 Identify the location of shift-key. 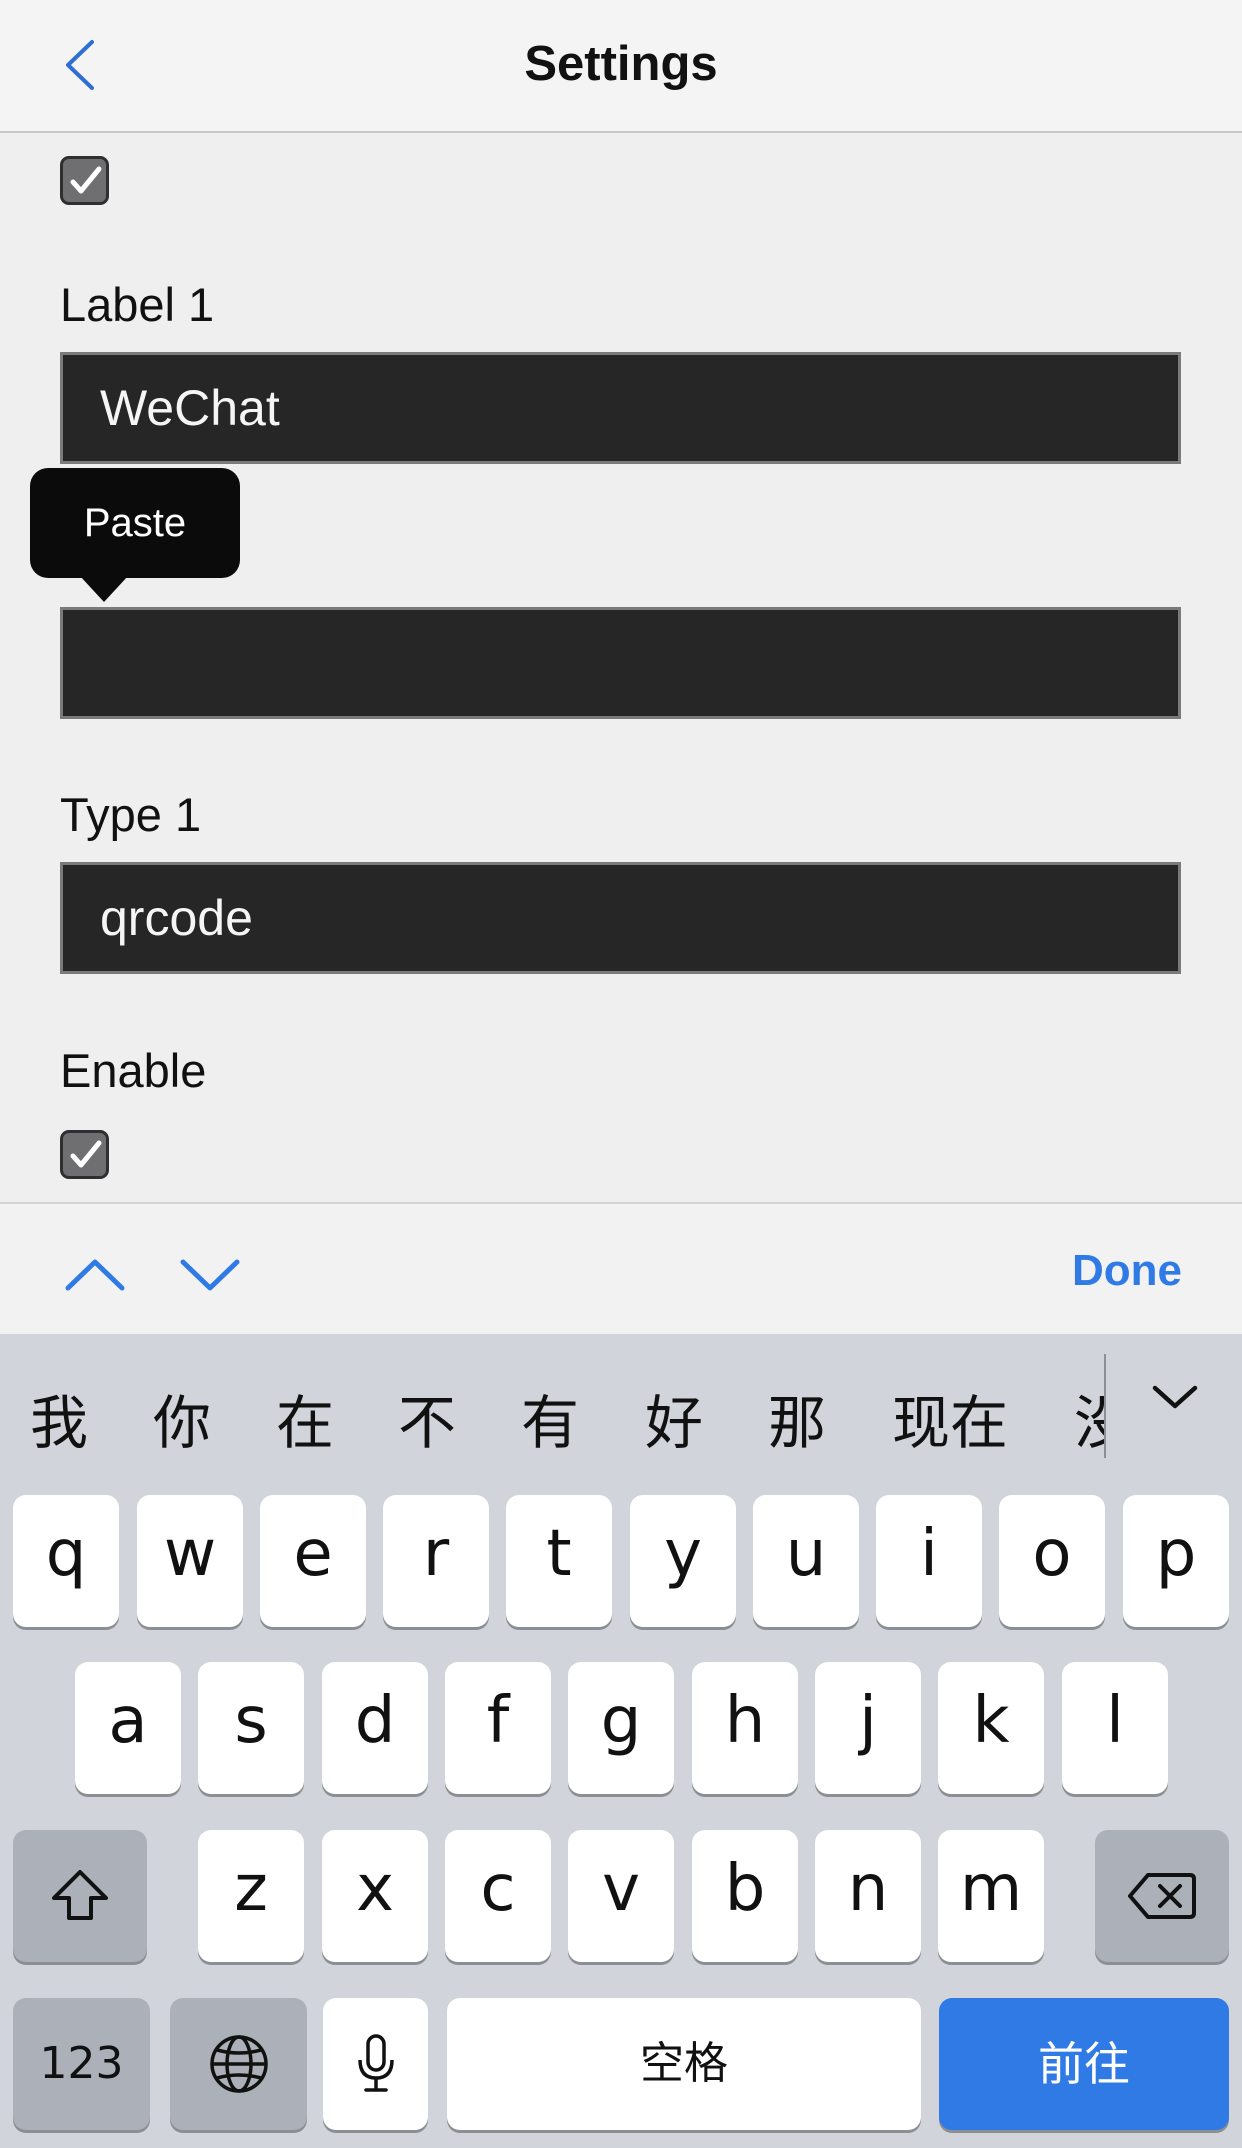
(80, 1896).